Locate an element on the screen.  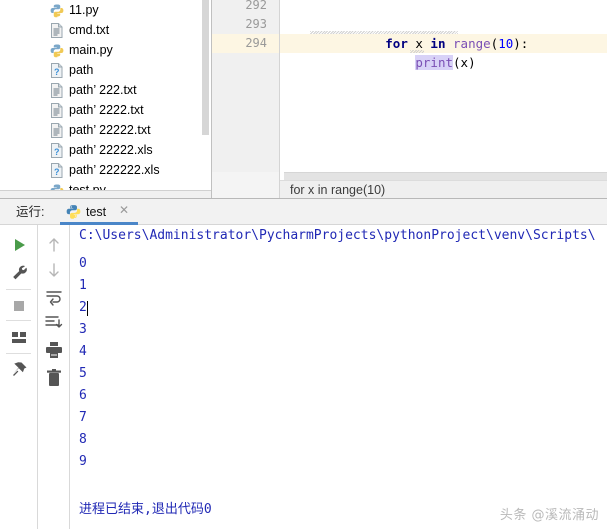
tree-file-label: path’ 2222.txt is located at coordinates (106, 110).